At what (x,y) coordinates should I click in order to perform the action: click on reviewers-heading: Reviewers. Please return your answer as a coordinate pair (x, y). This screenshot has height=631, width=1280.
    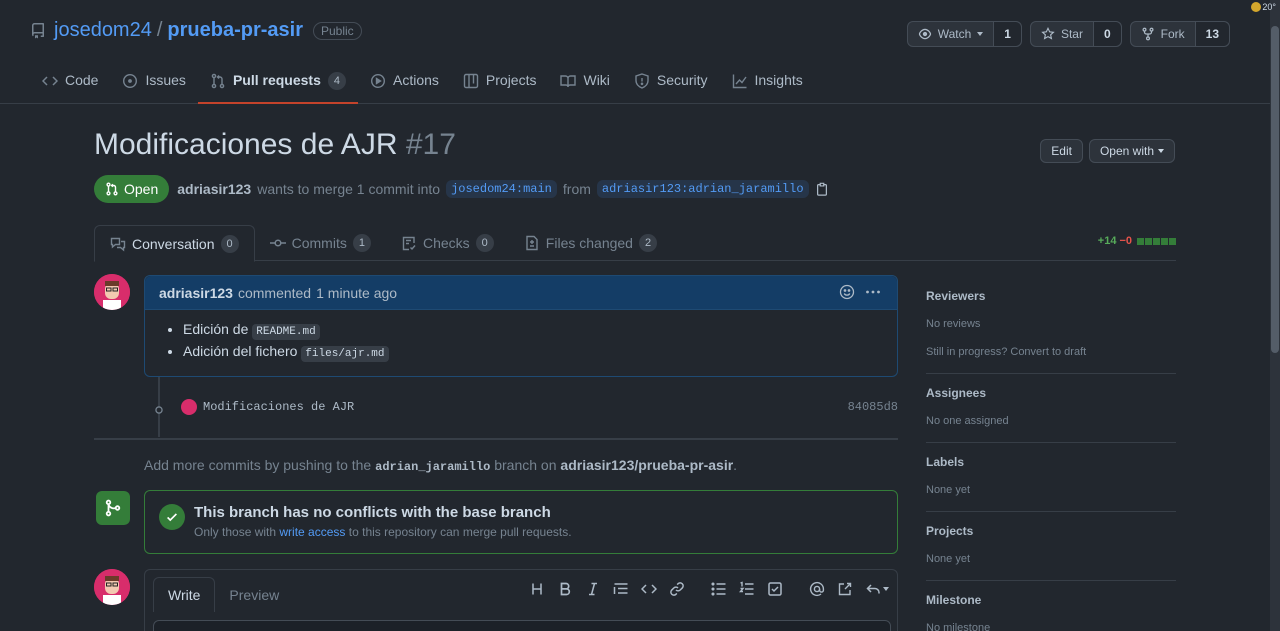
    Looking at the image, I should click on (1051, 296).